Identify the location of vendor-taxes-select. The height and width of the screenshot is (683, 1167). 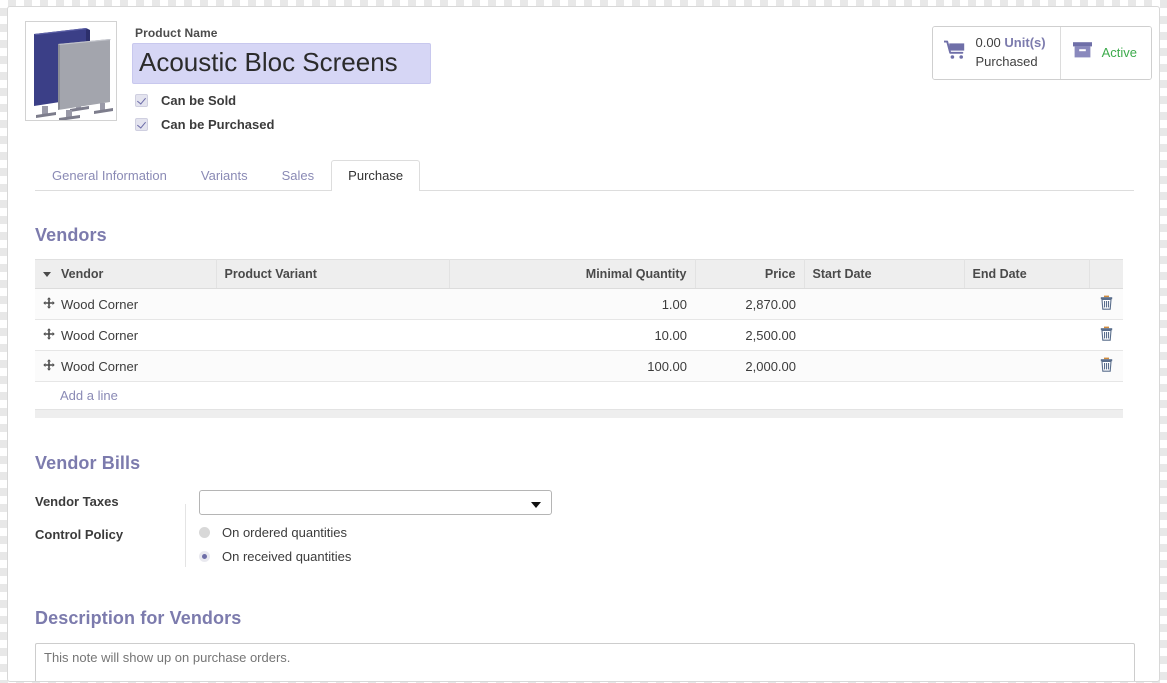
(375, 502).